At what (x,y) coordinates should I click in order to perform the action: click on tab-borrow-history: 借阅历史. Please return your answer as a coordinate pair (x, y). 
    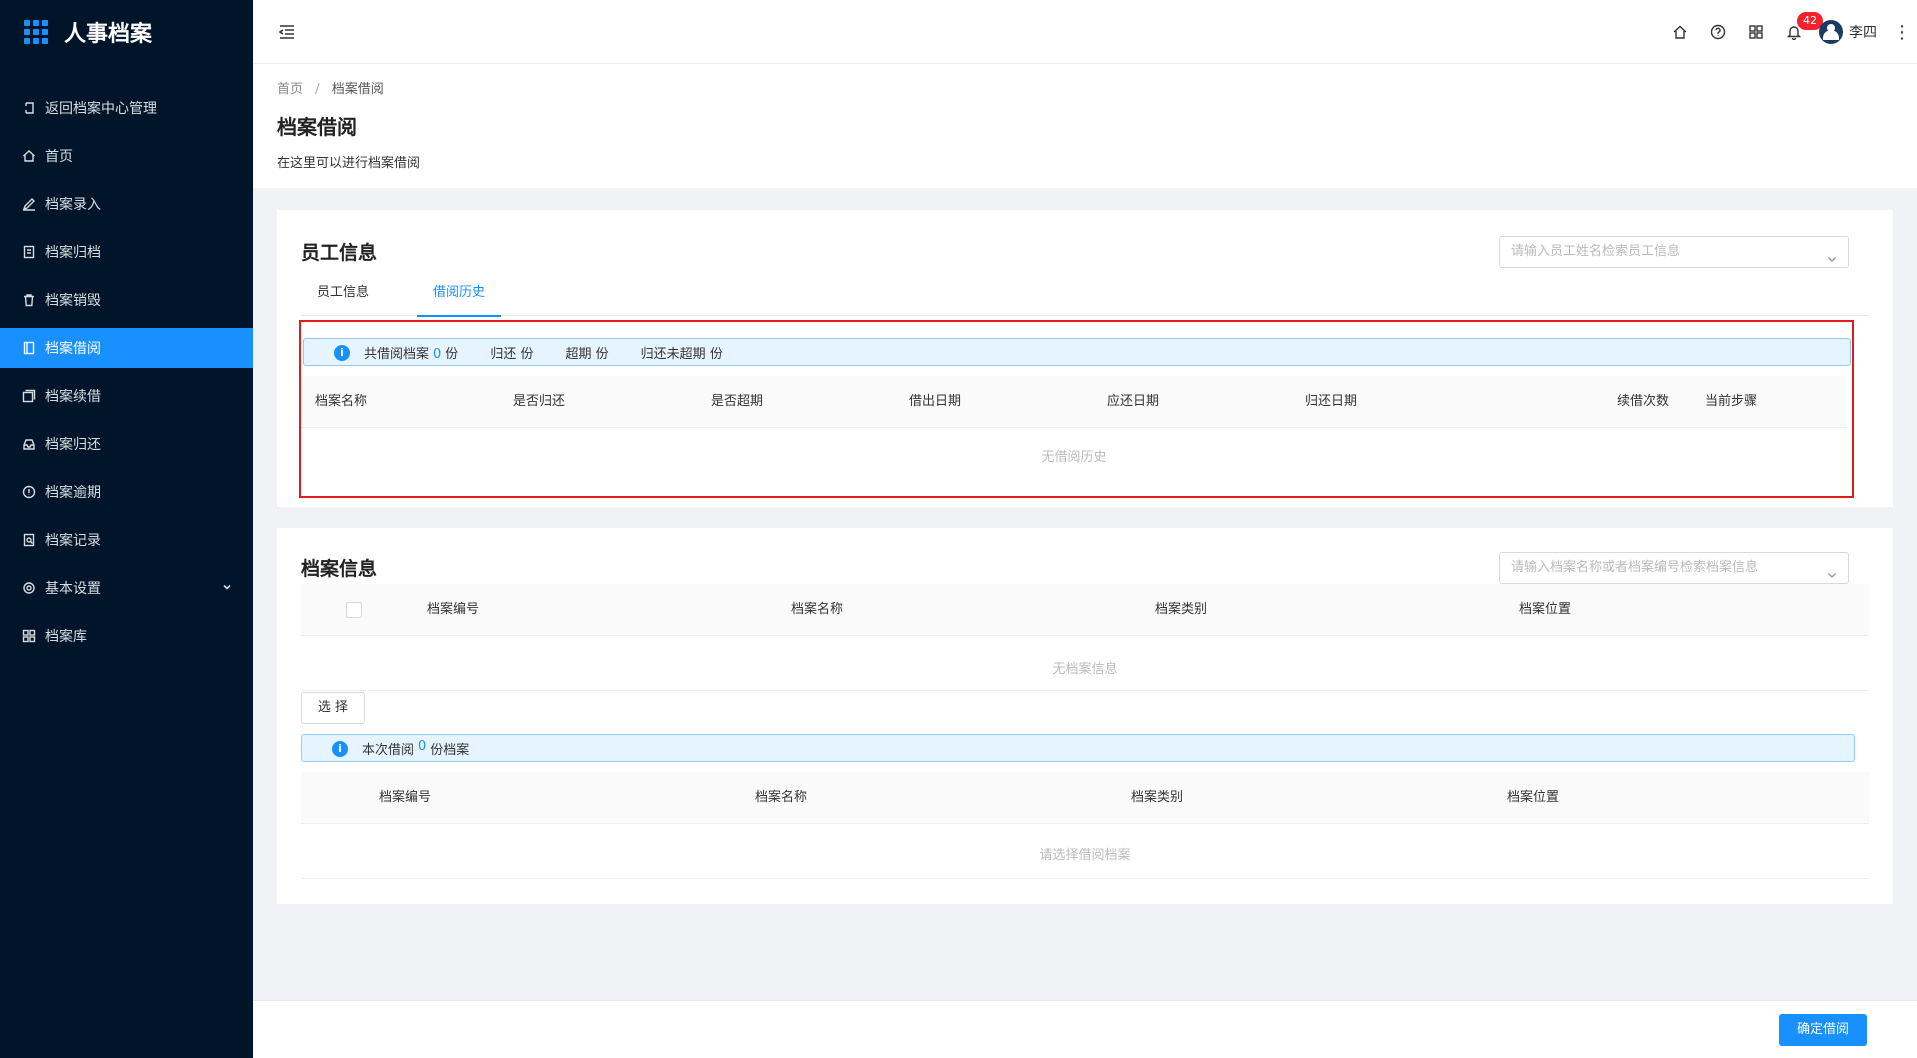
    Looking at the image, I should click on (459, 298).